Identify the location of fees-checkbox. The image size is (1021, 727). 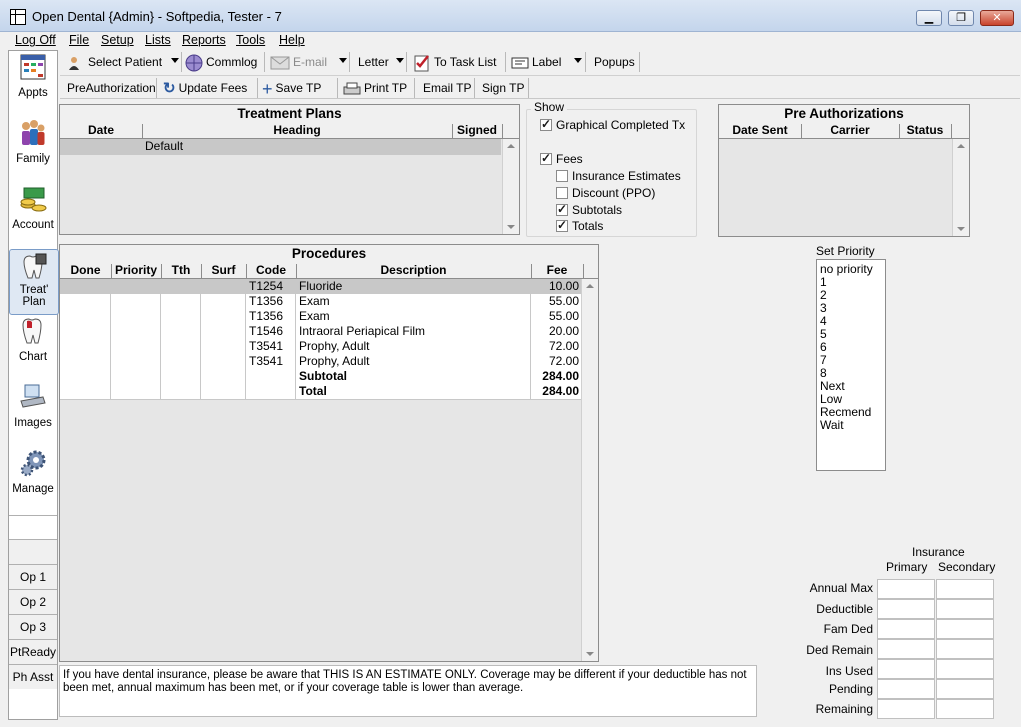
(546, 158).